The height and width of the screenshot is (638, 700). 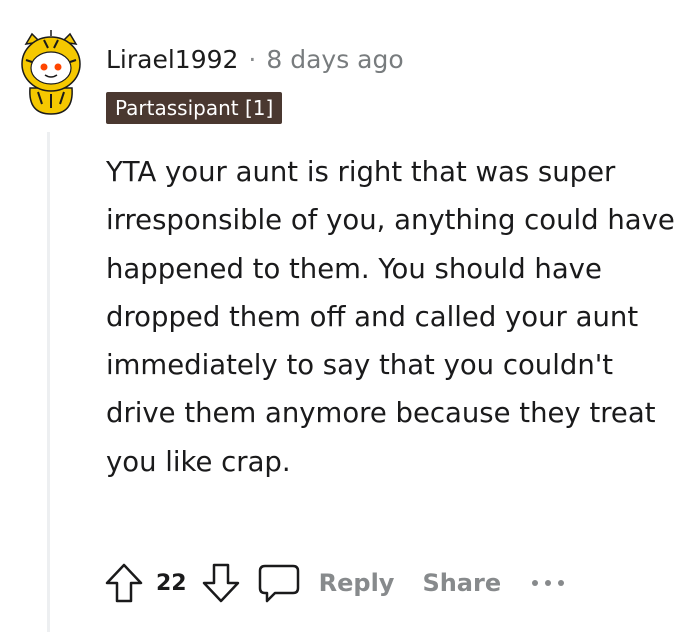 What do you see at coordinates (48, 382) in the screenshot?
I see `thread-line` at bounding box center [48, 382].